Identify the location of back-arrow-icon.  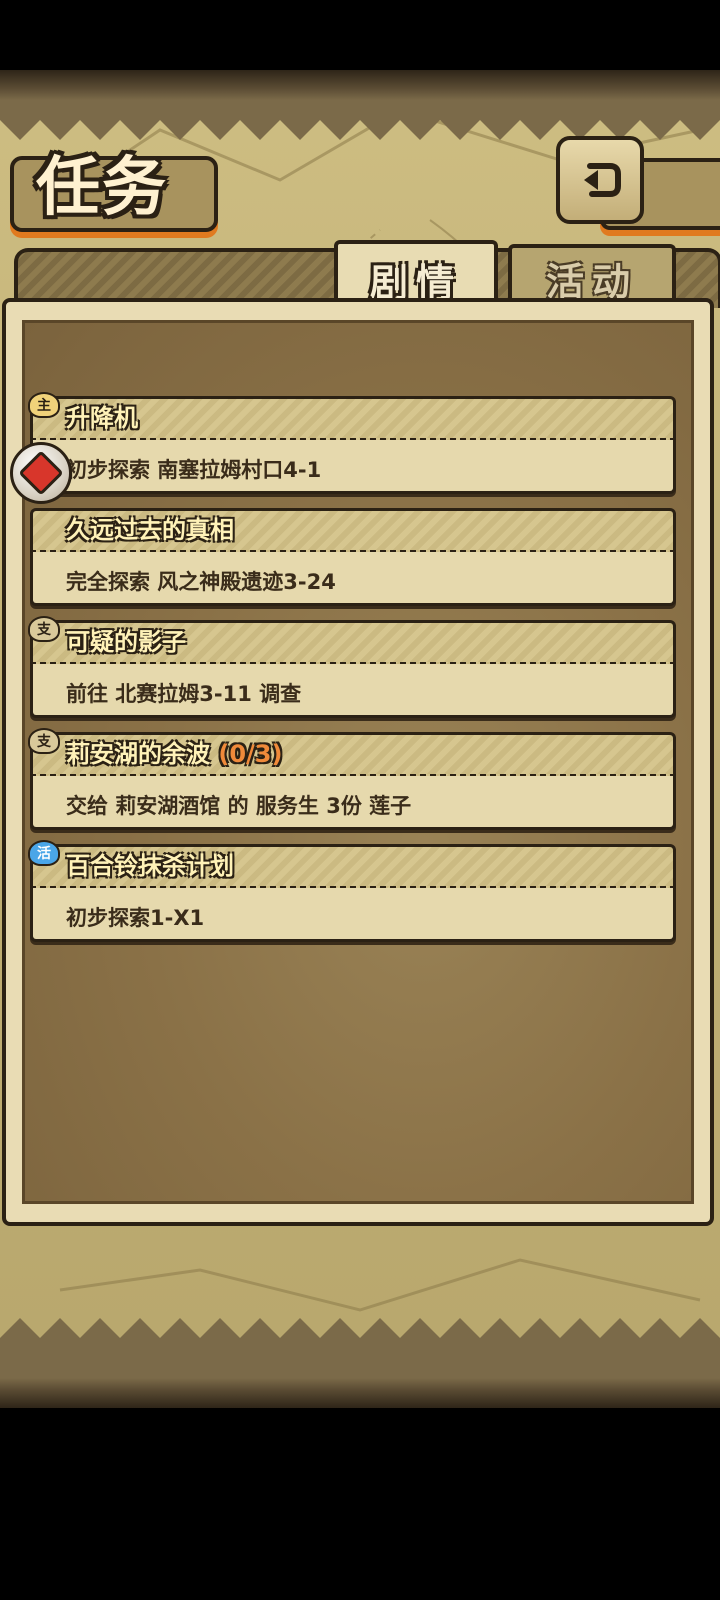
(602, 180).